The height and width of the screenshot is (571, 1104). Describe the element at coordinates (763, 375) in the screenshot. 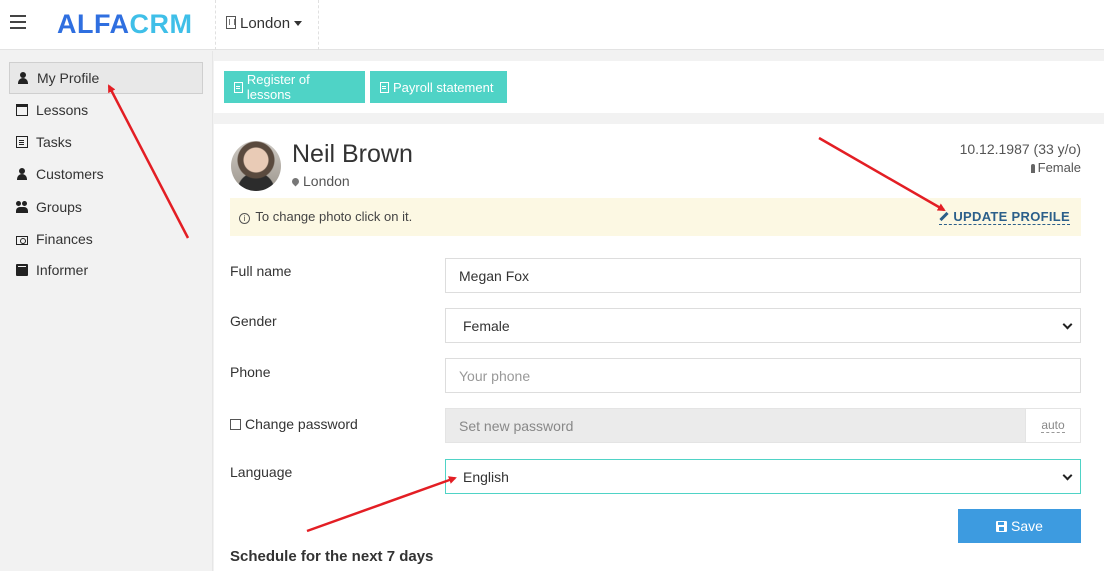

I see `phone-input: Your phone` at that location.